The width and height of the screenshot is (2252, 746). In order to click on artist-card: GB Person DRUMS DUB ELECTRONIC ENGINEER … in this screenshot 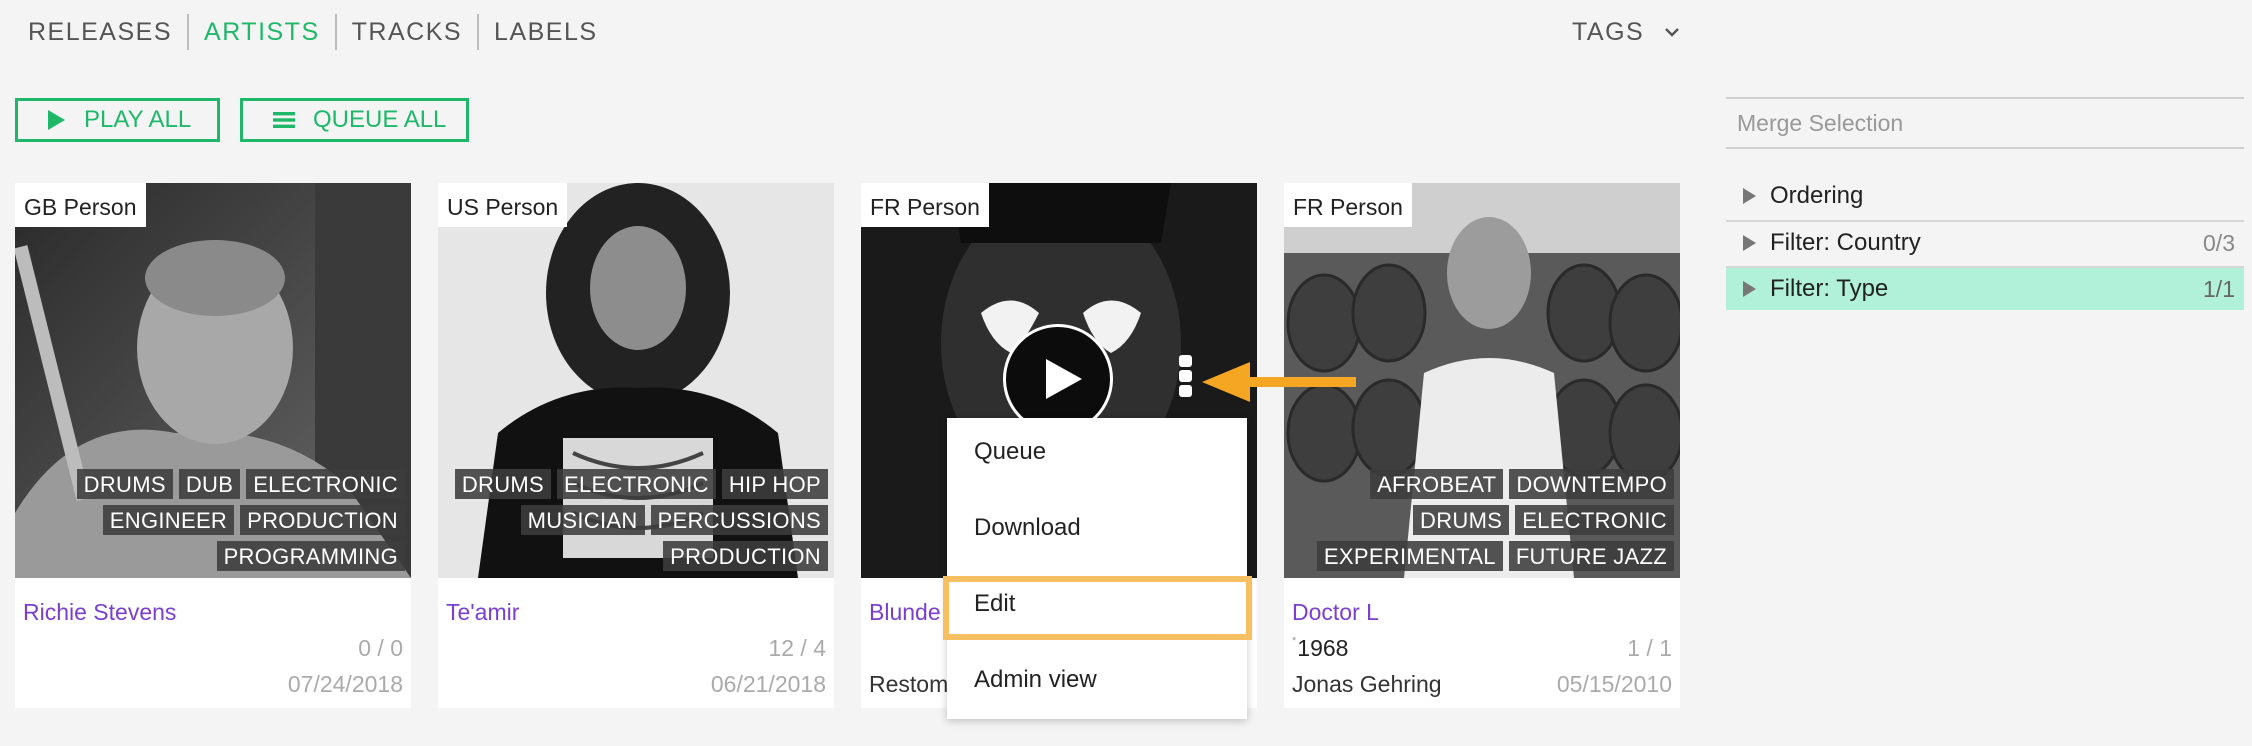, I will do `click(213, 445)`.